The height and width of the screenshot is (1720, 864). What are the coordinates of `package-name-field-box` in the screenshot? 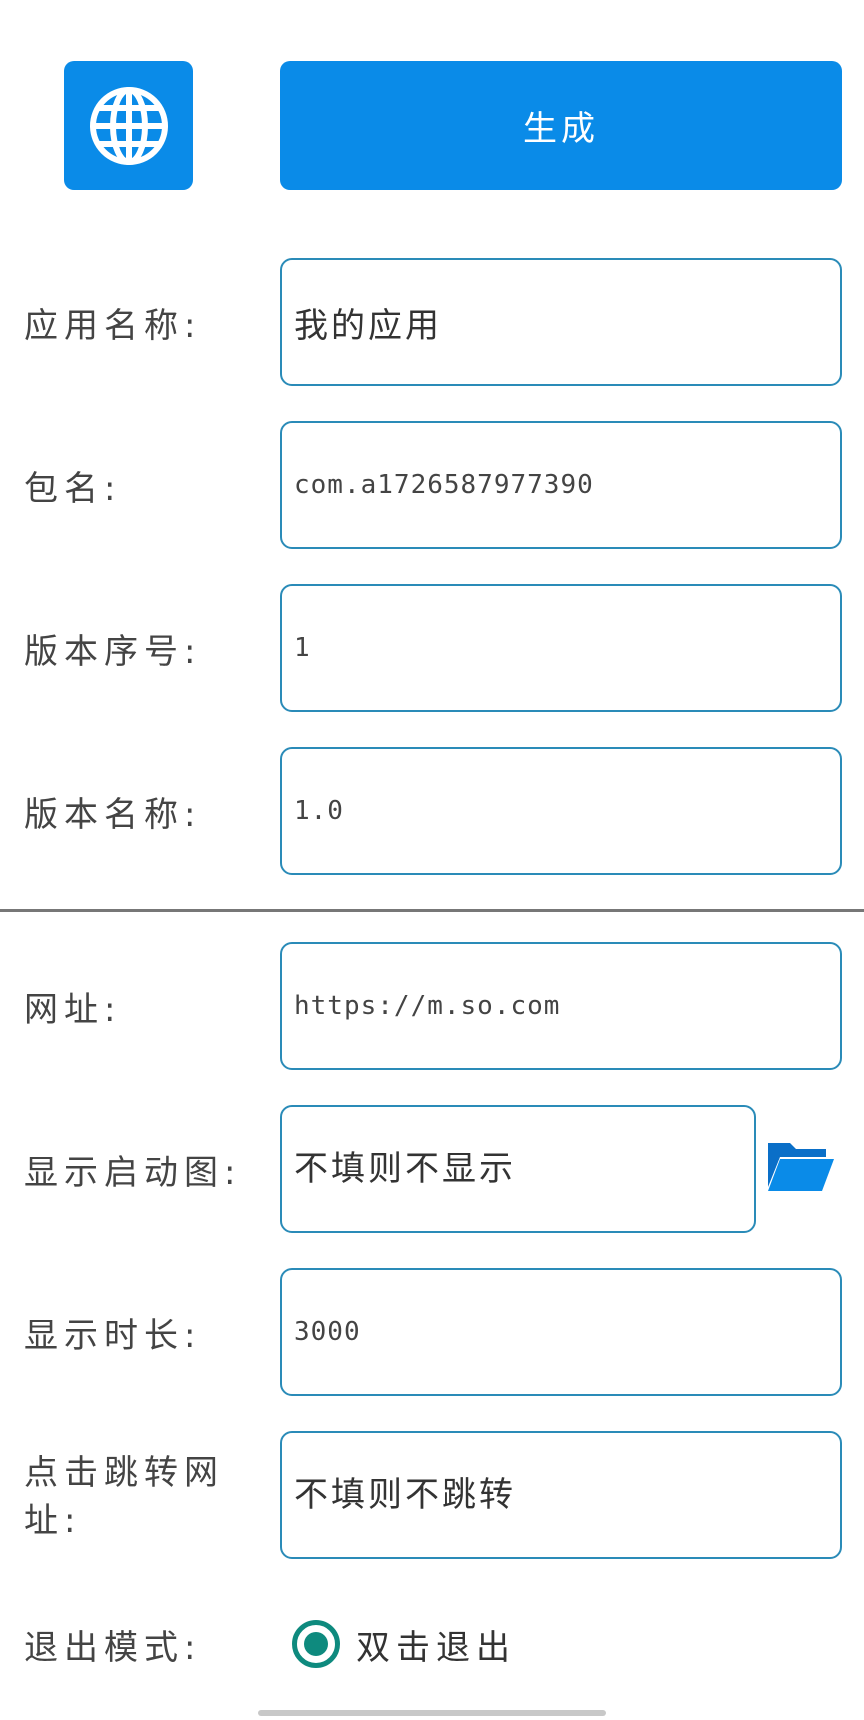 It's located at (561, 485).